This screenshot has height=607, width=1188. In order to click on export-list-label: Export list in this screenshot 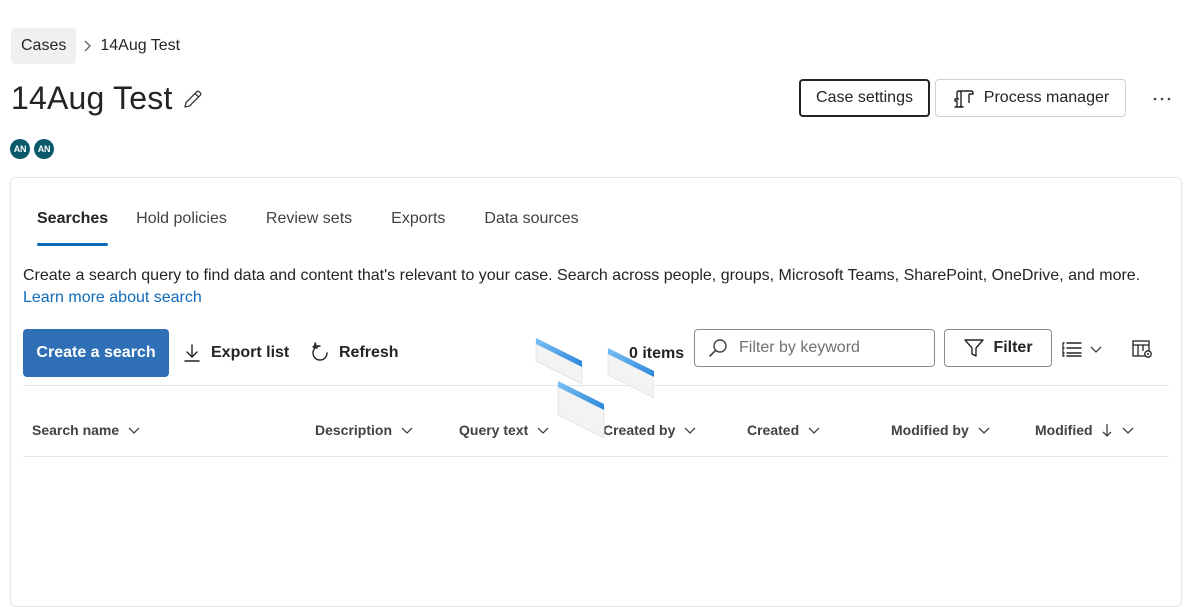, I will do `click(250, 352)`.